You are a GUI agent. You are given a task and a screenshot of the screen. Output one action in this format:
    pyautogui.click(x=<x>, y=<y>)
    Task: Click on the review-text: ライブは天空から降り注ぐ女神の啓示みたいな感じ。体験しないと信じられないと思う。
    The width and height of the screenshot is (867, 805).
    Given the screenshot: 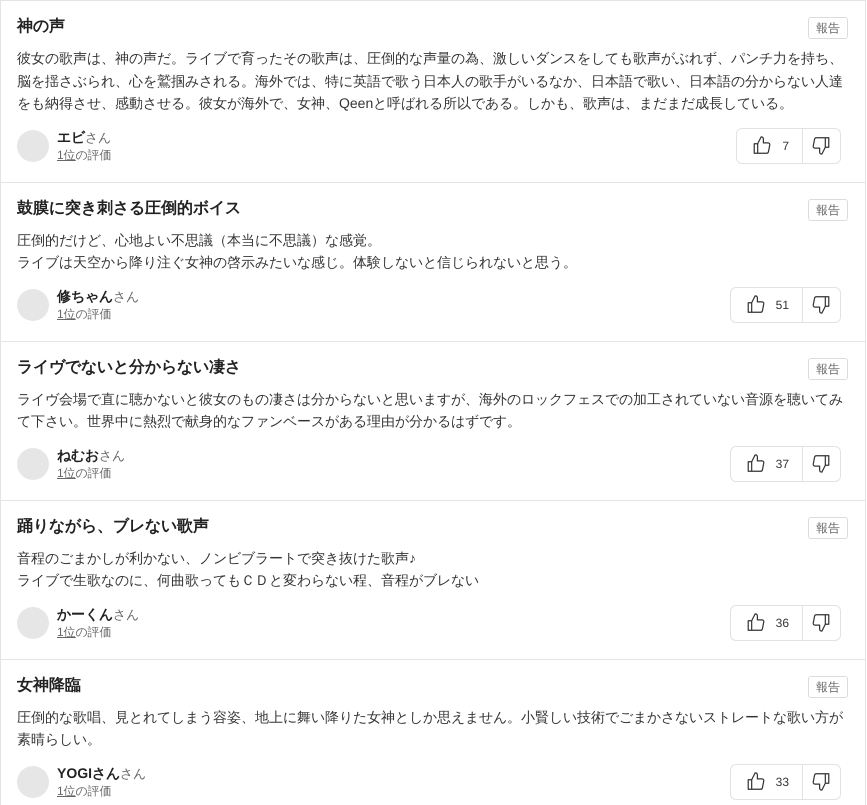 What is the action you would take?
    pyautogui.click(x=297, y=262)
    